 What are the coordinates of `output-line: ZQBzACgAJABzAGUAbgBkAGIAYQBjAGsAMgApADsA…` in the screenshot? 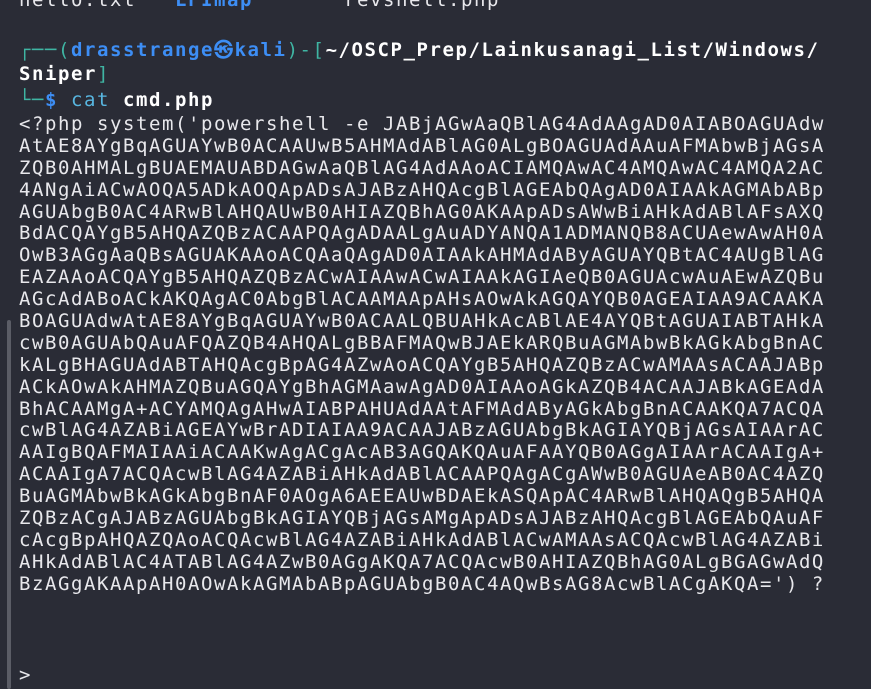 It's located at (422, 518).